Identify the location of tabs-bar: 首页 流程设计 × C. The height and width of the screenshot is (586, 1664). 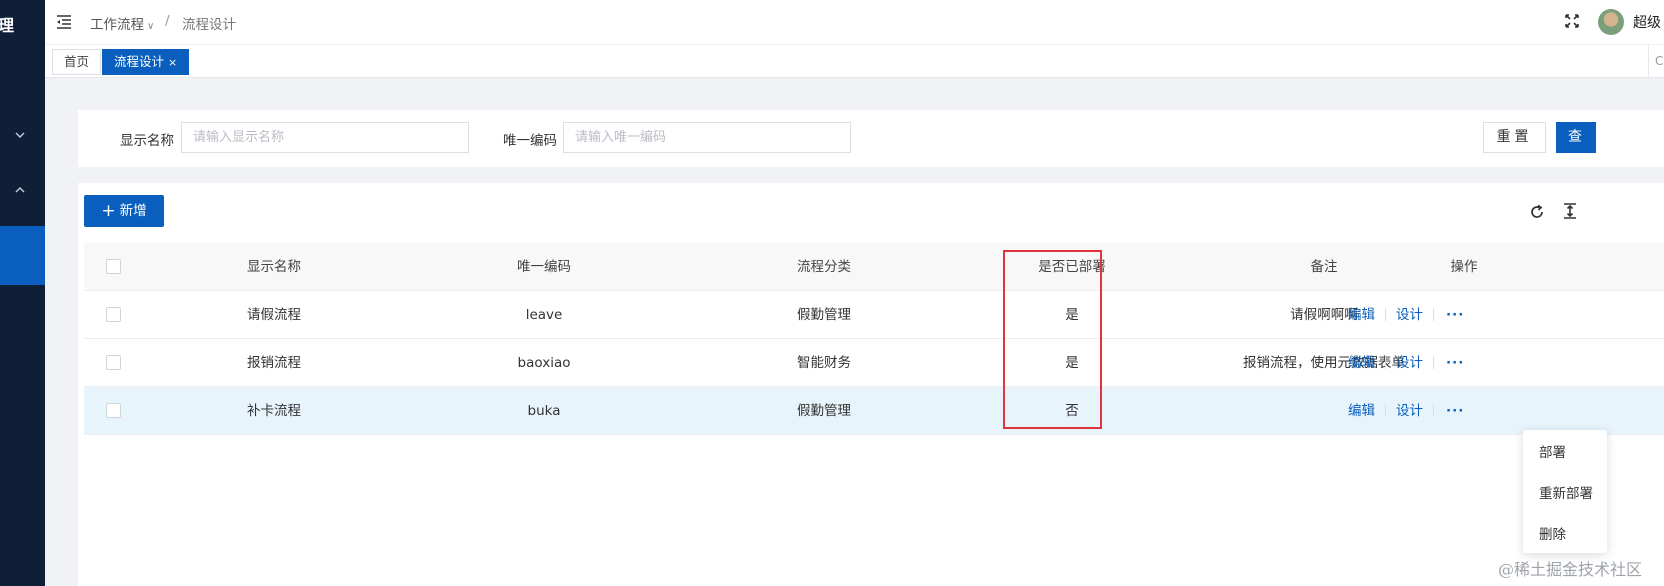
(854, 61).